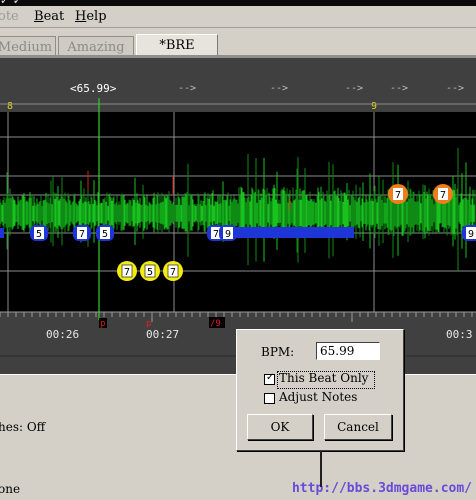  What do you see at coordinates (280, 427) in the screenshot?
I see `ok-button: OK` at bounding box center [280, 427].